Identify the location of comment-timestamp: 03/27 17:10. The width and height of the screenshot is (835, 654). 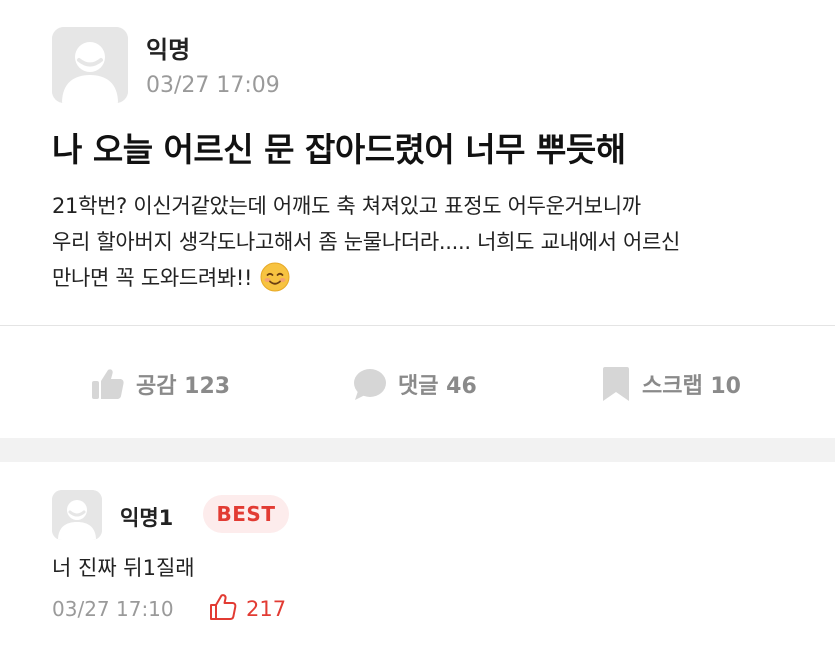
(113, 609).